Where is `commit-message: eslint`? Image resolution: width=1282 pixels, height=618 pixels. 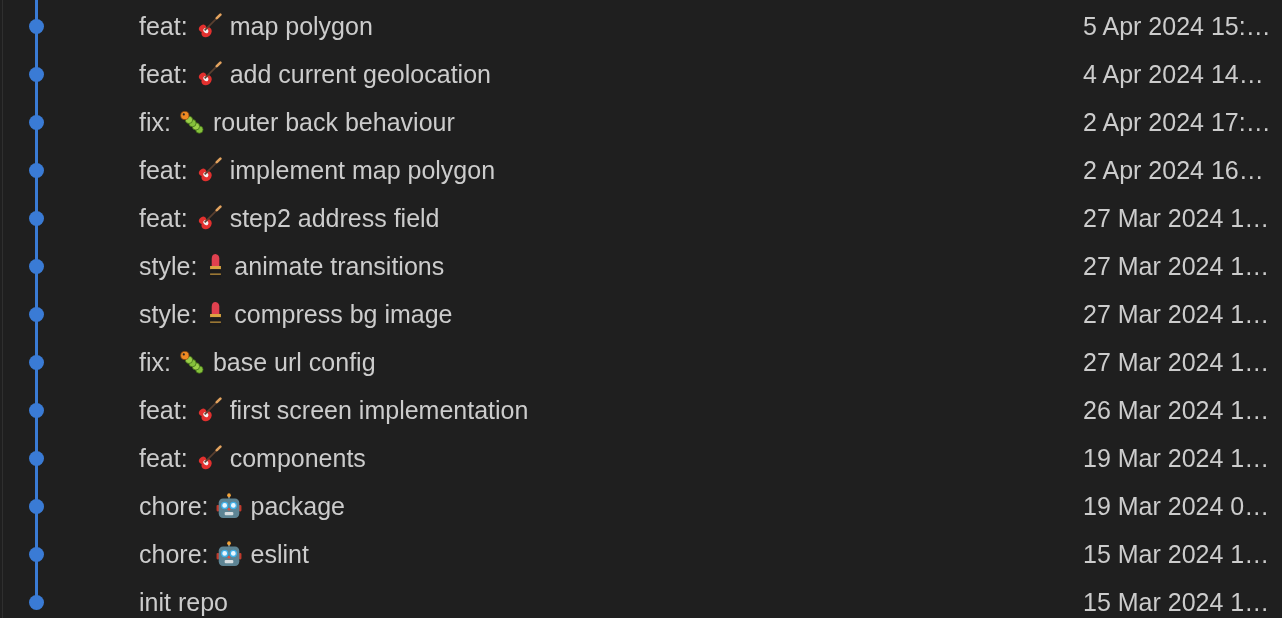
commit-message: eslint is located at coordinates (279, 554).